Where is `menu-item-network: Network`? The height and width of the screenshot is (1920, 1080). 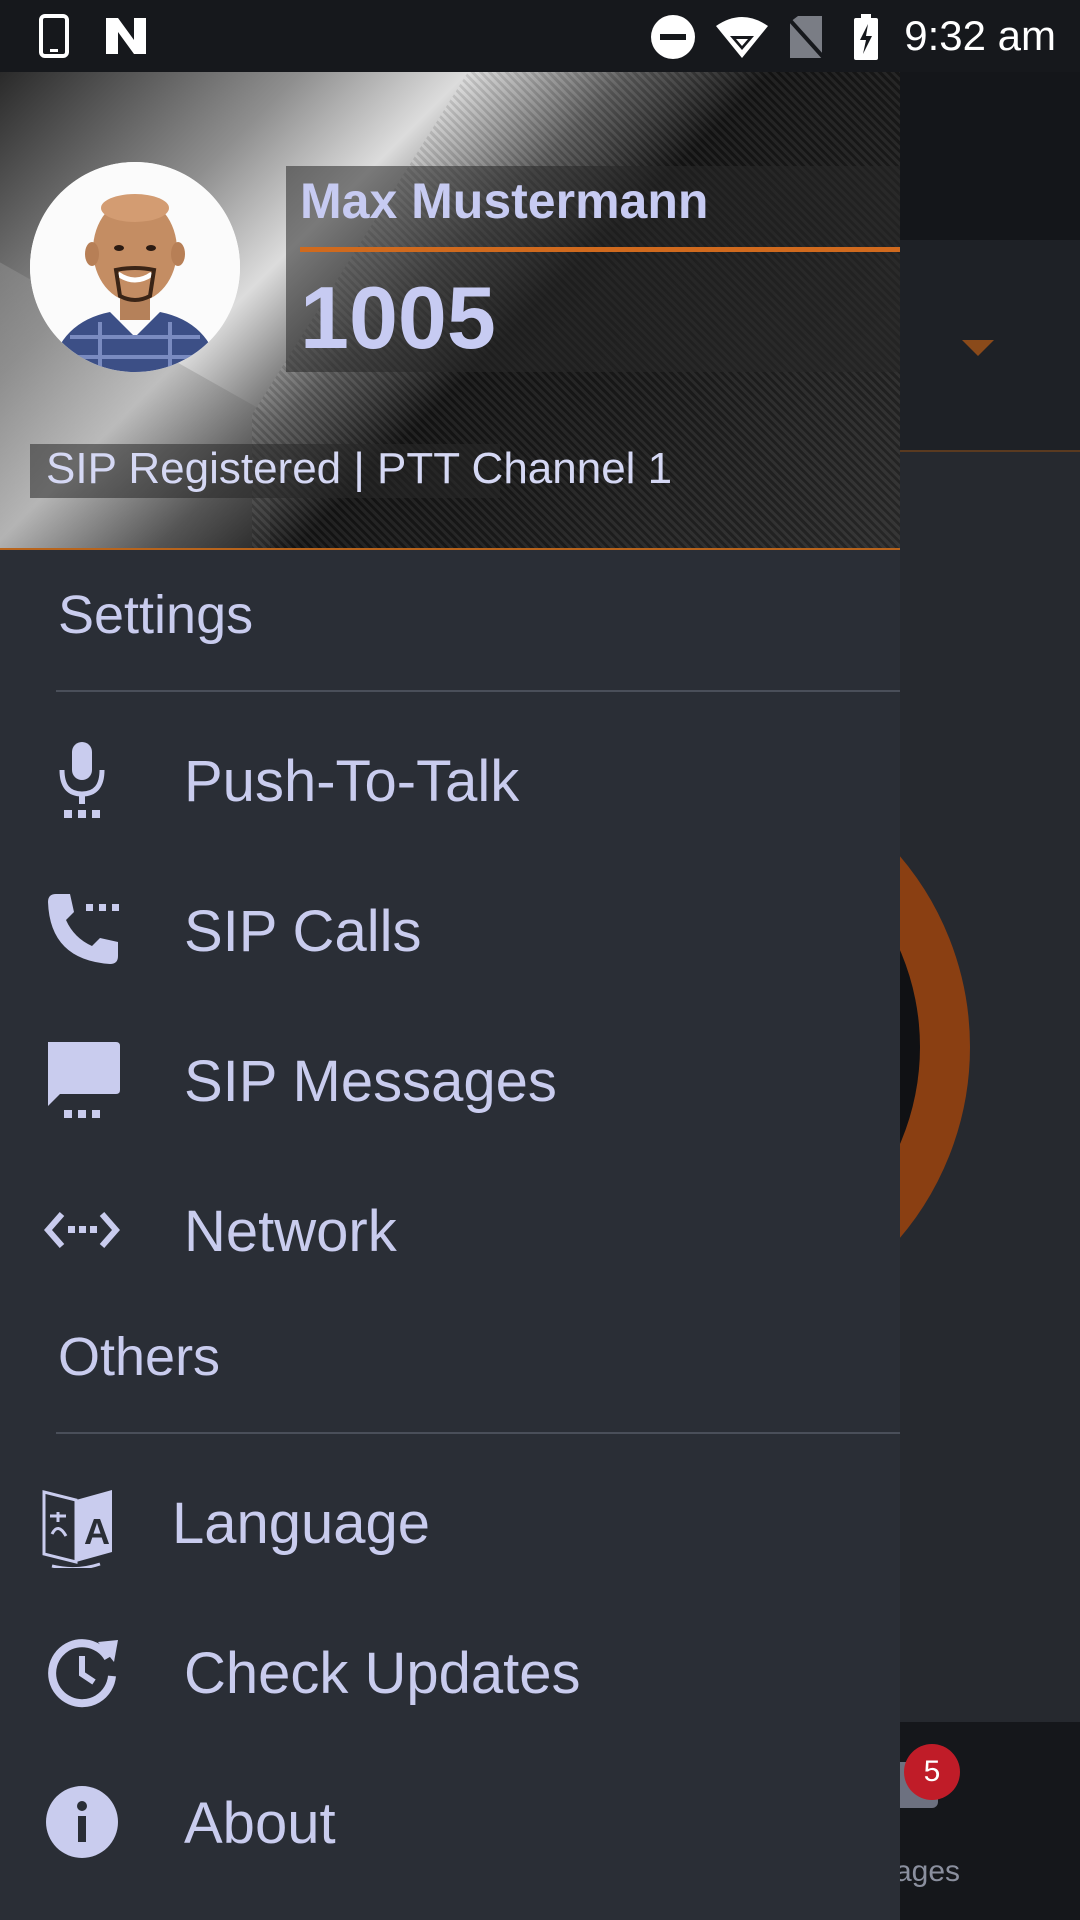 menu-item-network: Network is located at coordinates (450, 1228).